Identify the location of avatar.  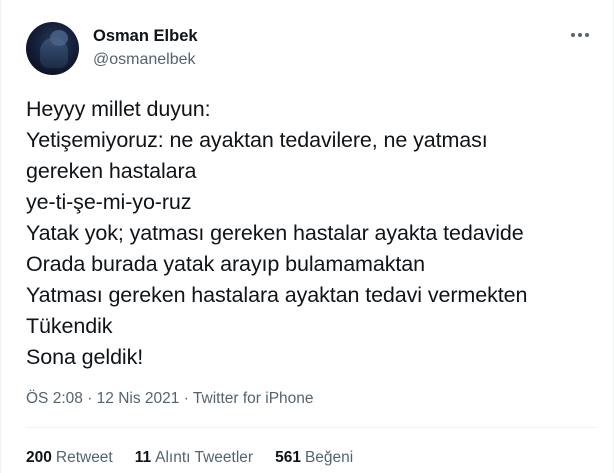
(52, 48).